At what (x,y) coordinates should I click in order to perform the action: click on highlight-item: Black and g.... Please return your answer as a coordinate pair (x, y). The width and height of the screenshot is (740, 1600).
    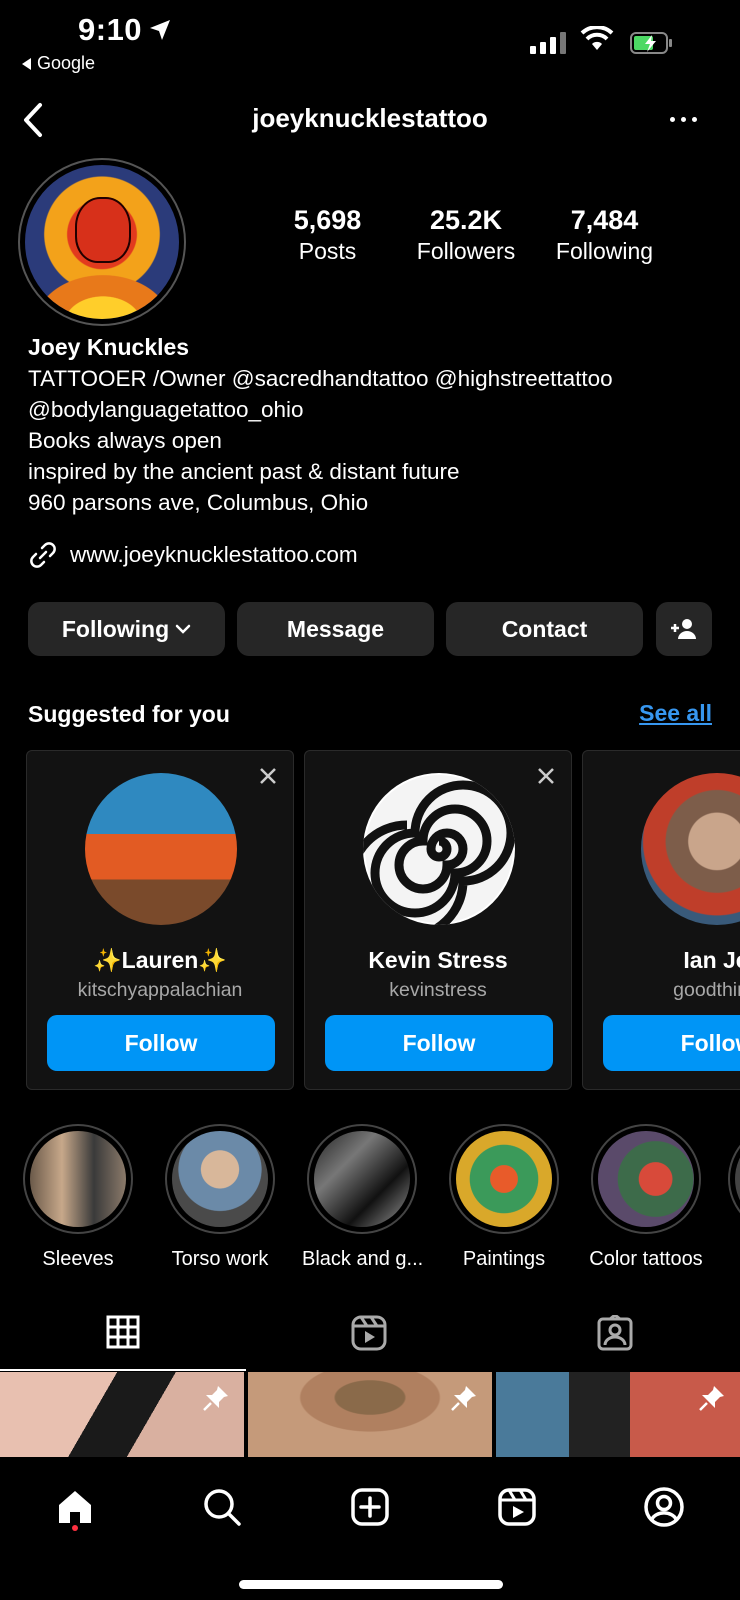
    Looking at the image, I should click on (363, 1197).